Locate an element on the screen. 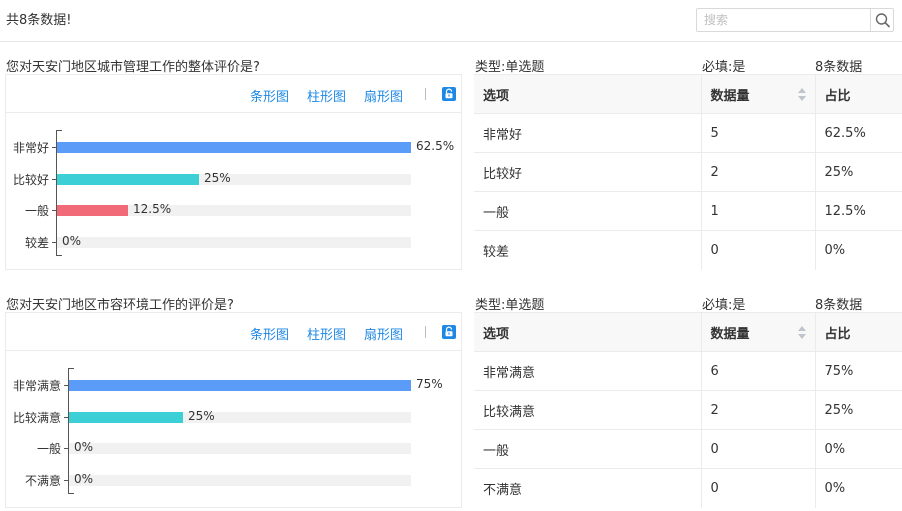  bar-value-label: 12.5% is located at coordinates (152, 209).